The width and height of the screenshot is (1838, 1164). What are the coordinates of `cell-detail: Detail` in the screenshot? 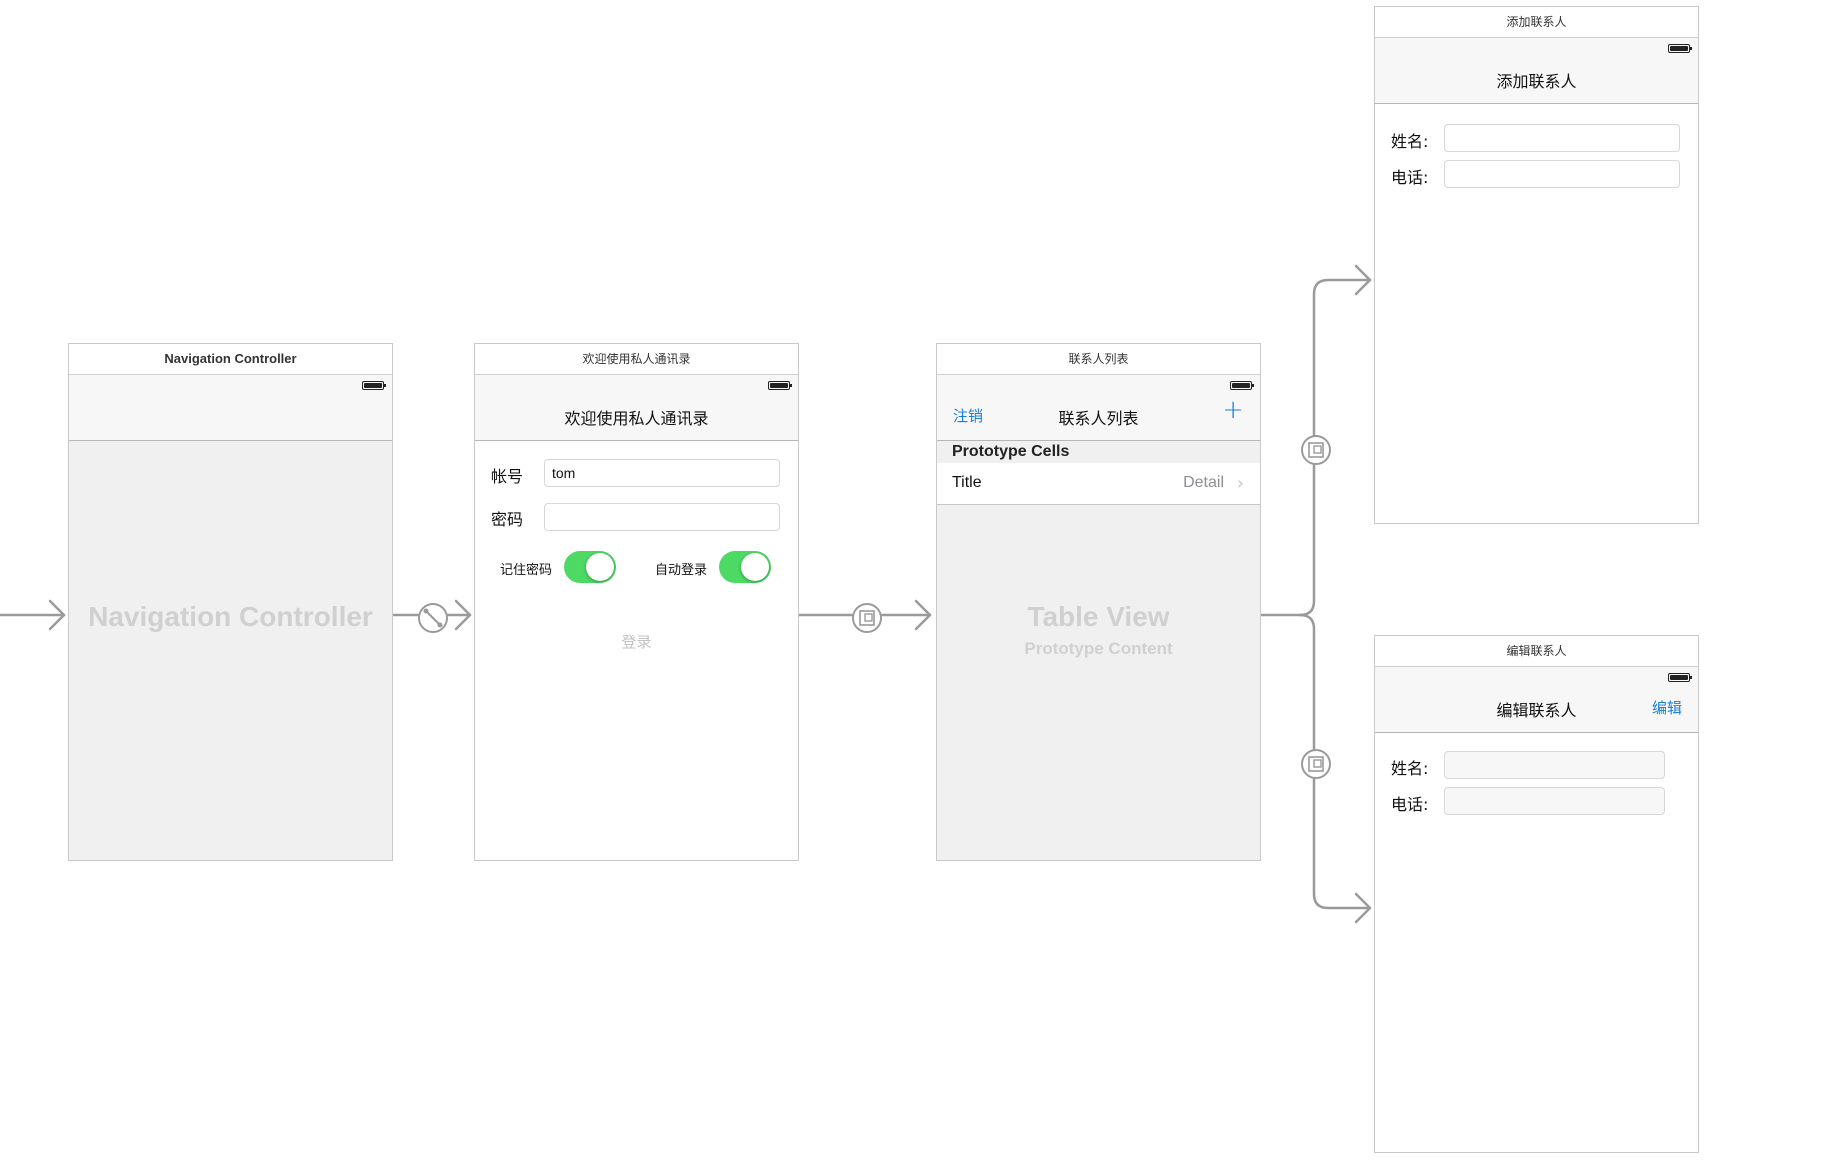 It's located at (1203, 482).